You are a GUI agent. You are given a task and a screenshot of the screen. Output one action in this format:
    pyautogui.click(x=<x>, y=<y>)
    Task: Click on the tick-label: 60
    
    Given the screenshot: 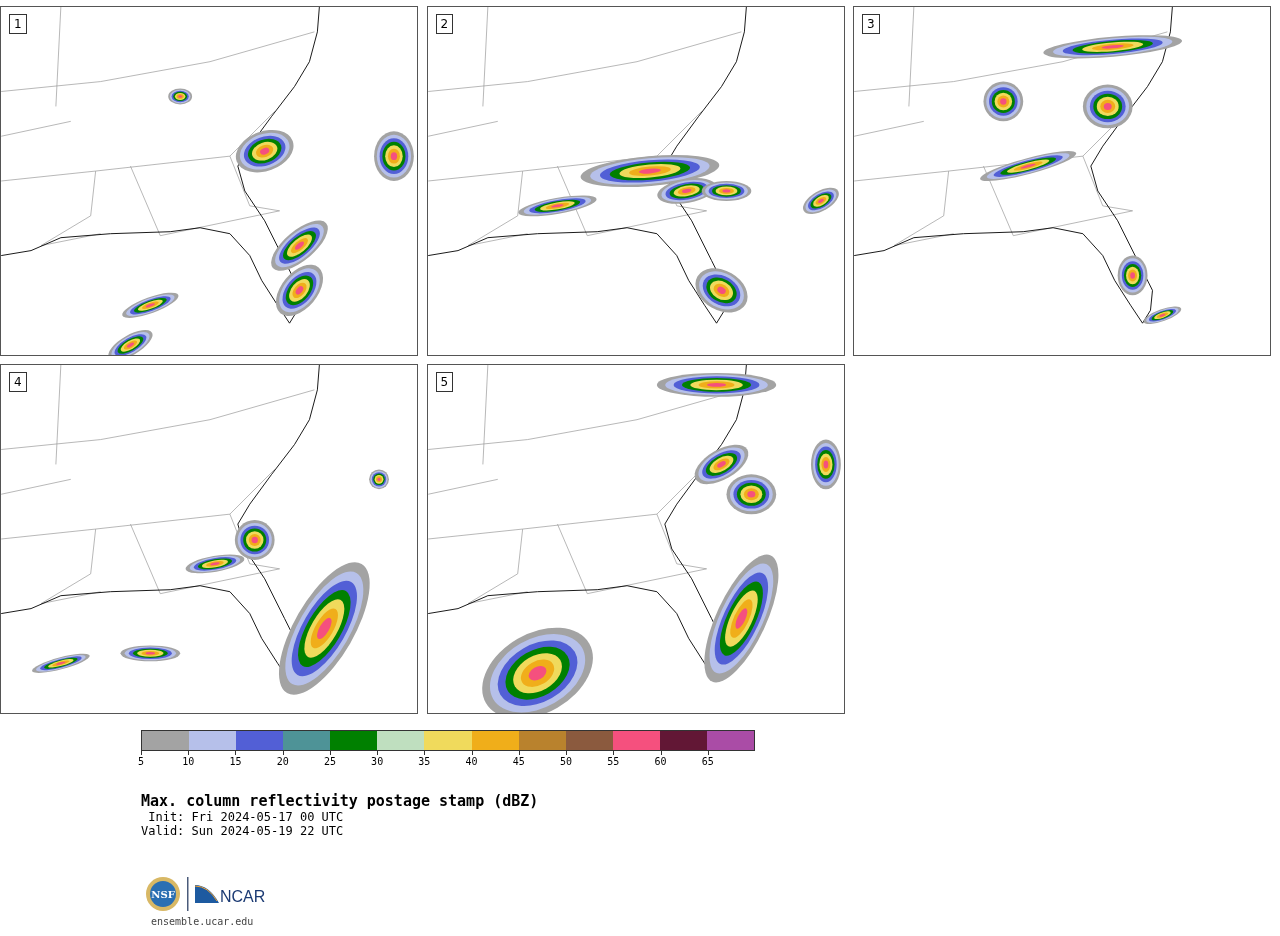 What is the action you would take?
    pyautogui.click(x=660, y=761)
    